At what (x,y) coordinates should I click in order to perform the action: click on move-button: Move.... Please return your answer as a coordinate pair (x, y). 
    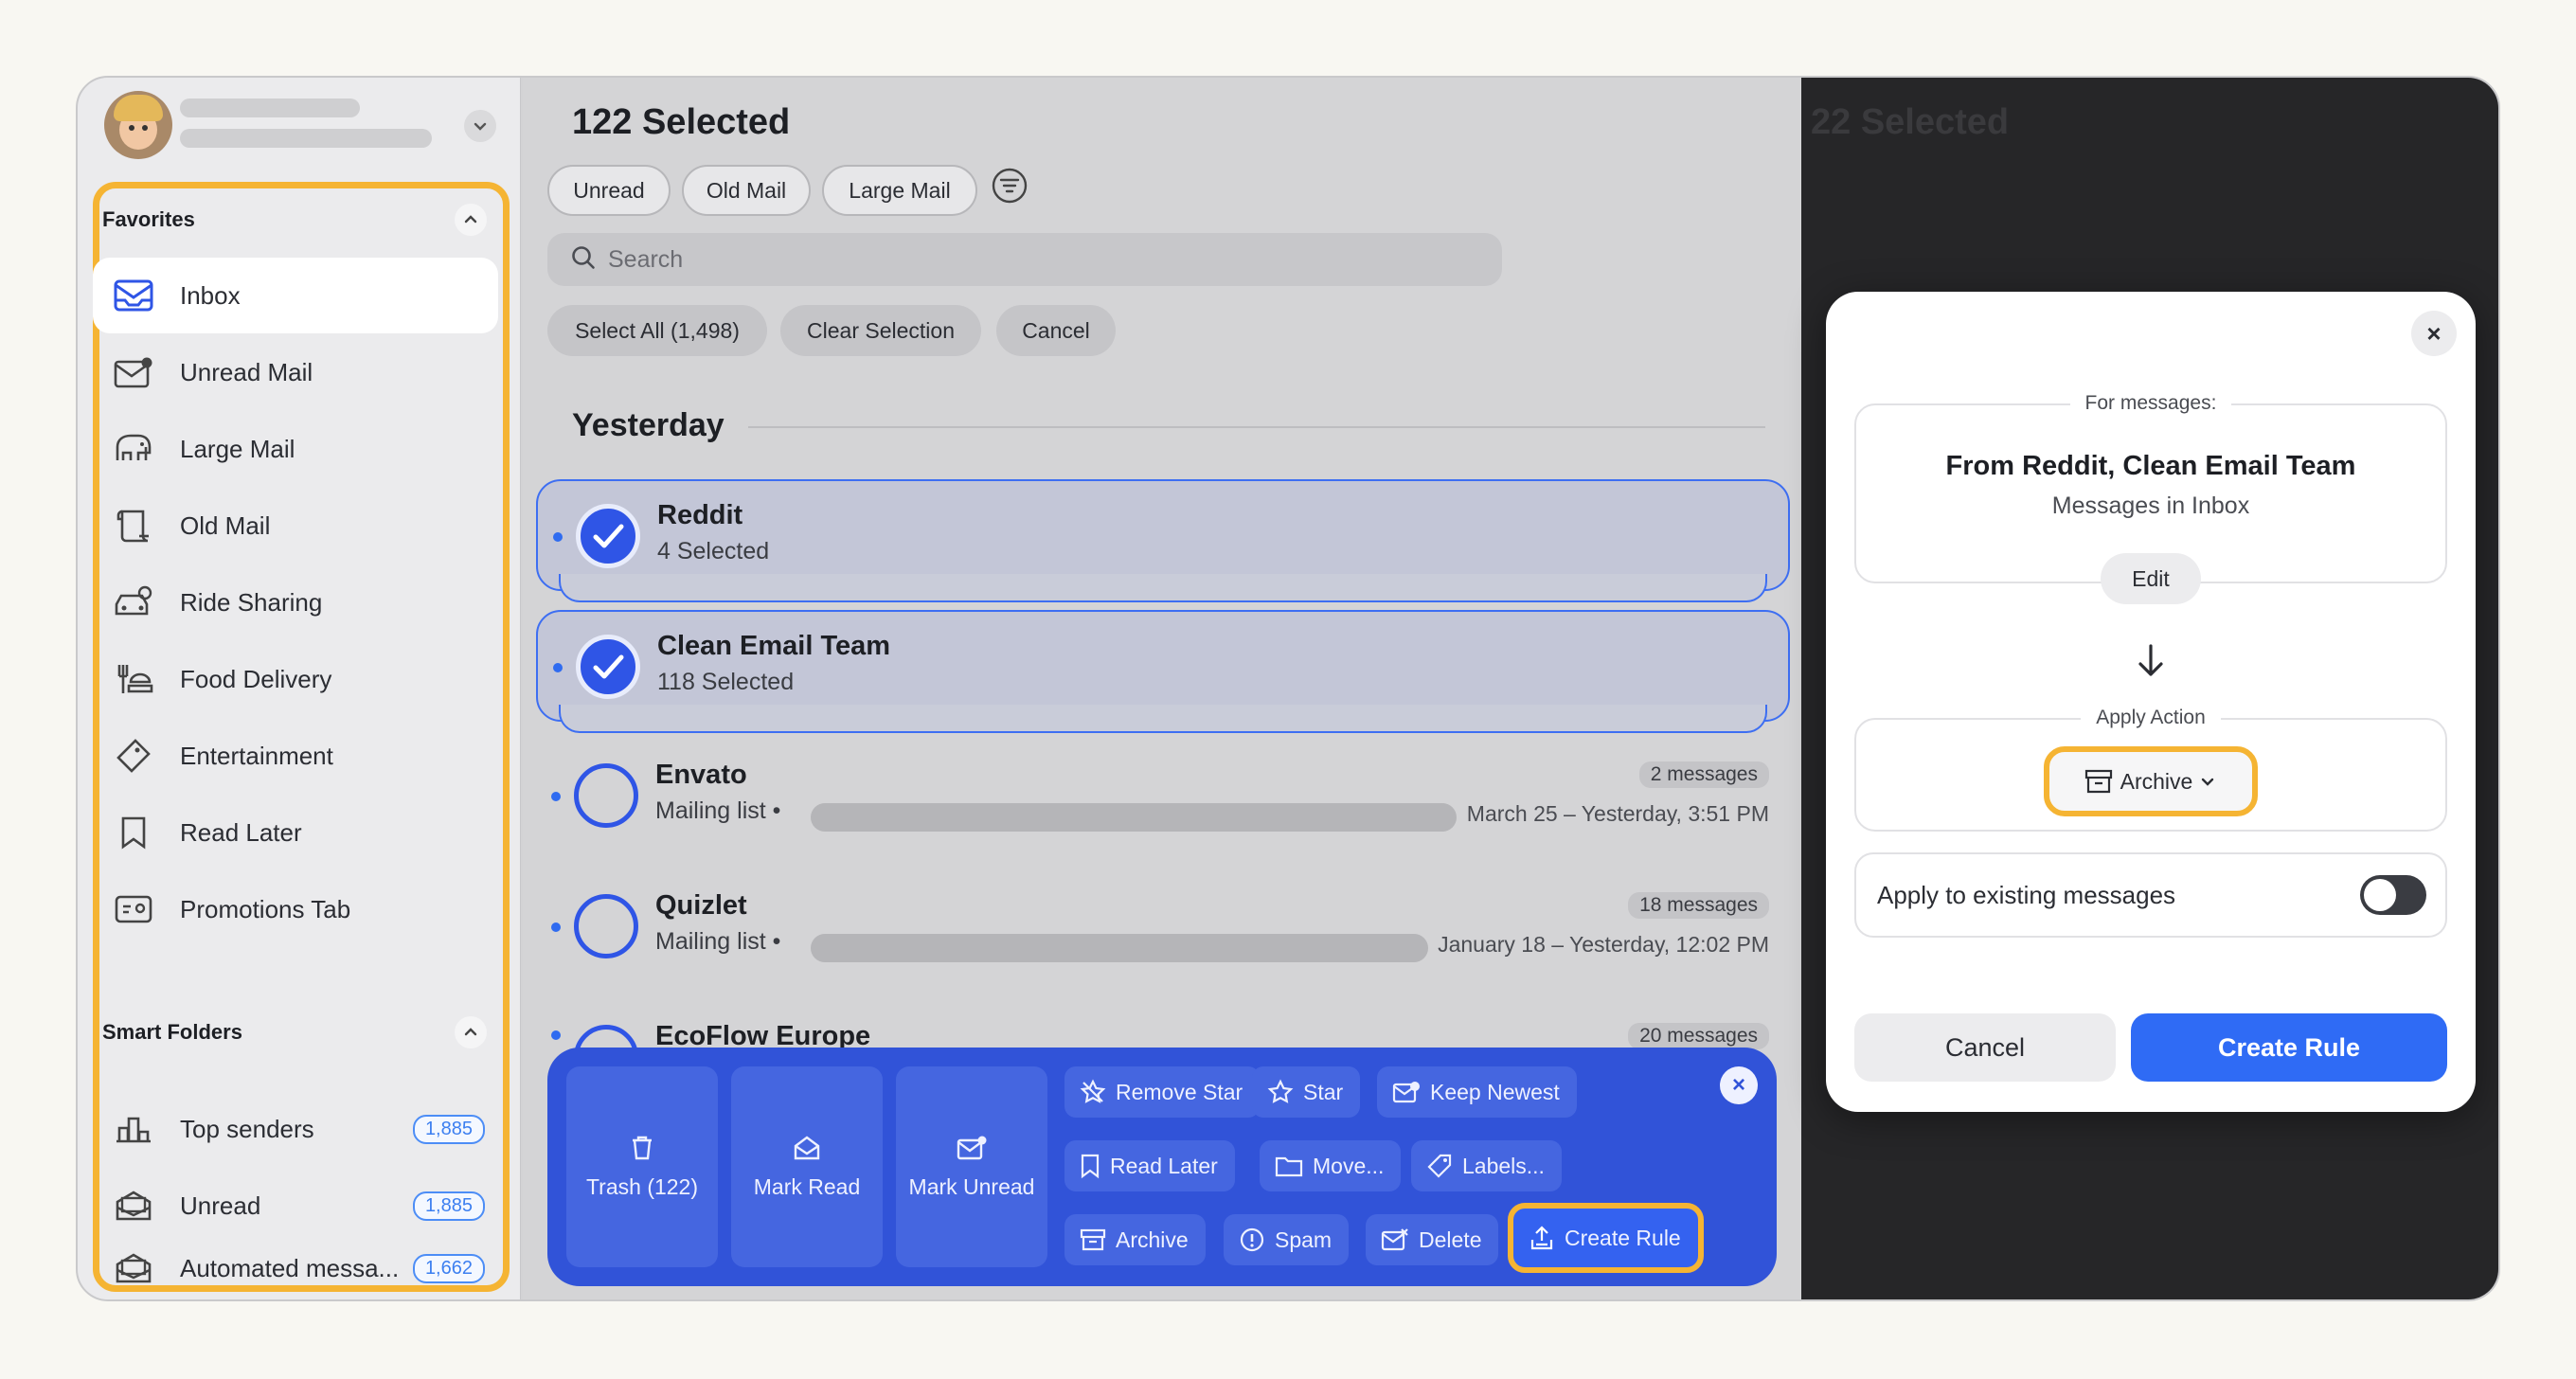
    Looking at the image, I should click on (1331, 1165).